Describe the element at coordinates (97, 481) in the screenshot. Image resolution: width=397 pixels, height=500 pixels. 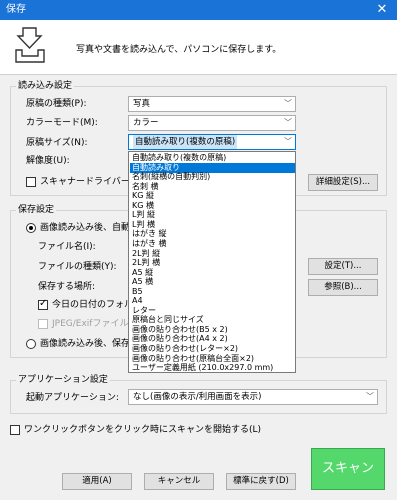
I see `apply-button: 適用(A)` at that location.